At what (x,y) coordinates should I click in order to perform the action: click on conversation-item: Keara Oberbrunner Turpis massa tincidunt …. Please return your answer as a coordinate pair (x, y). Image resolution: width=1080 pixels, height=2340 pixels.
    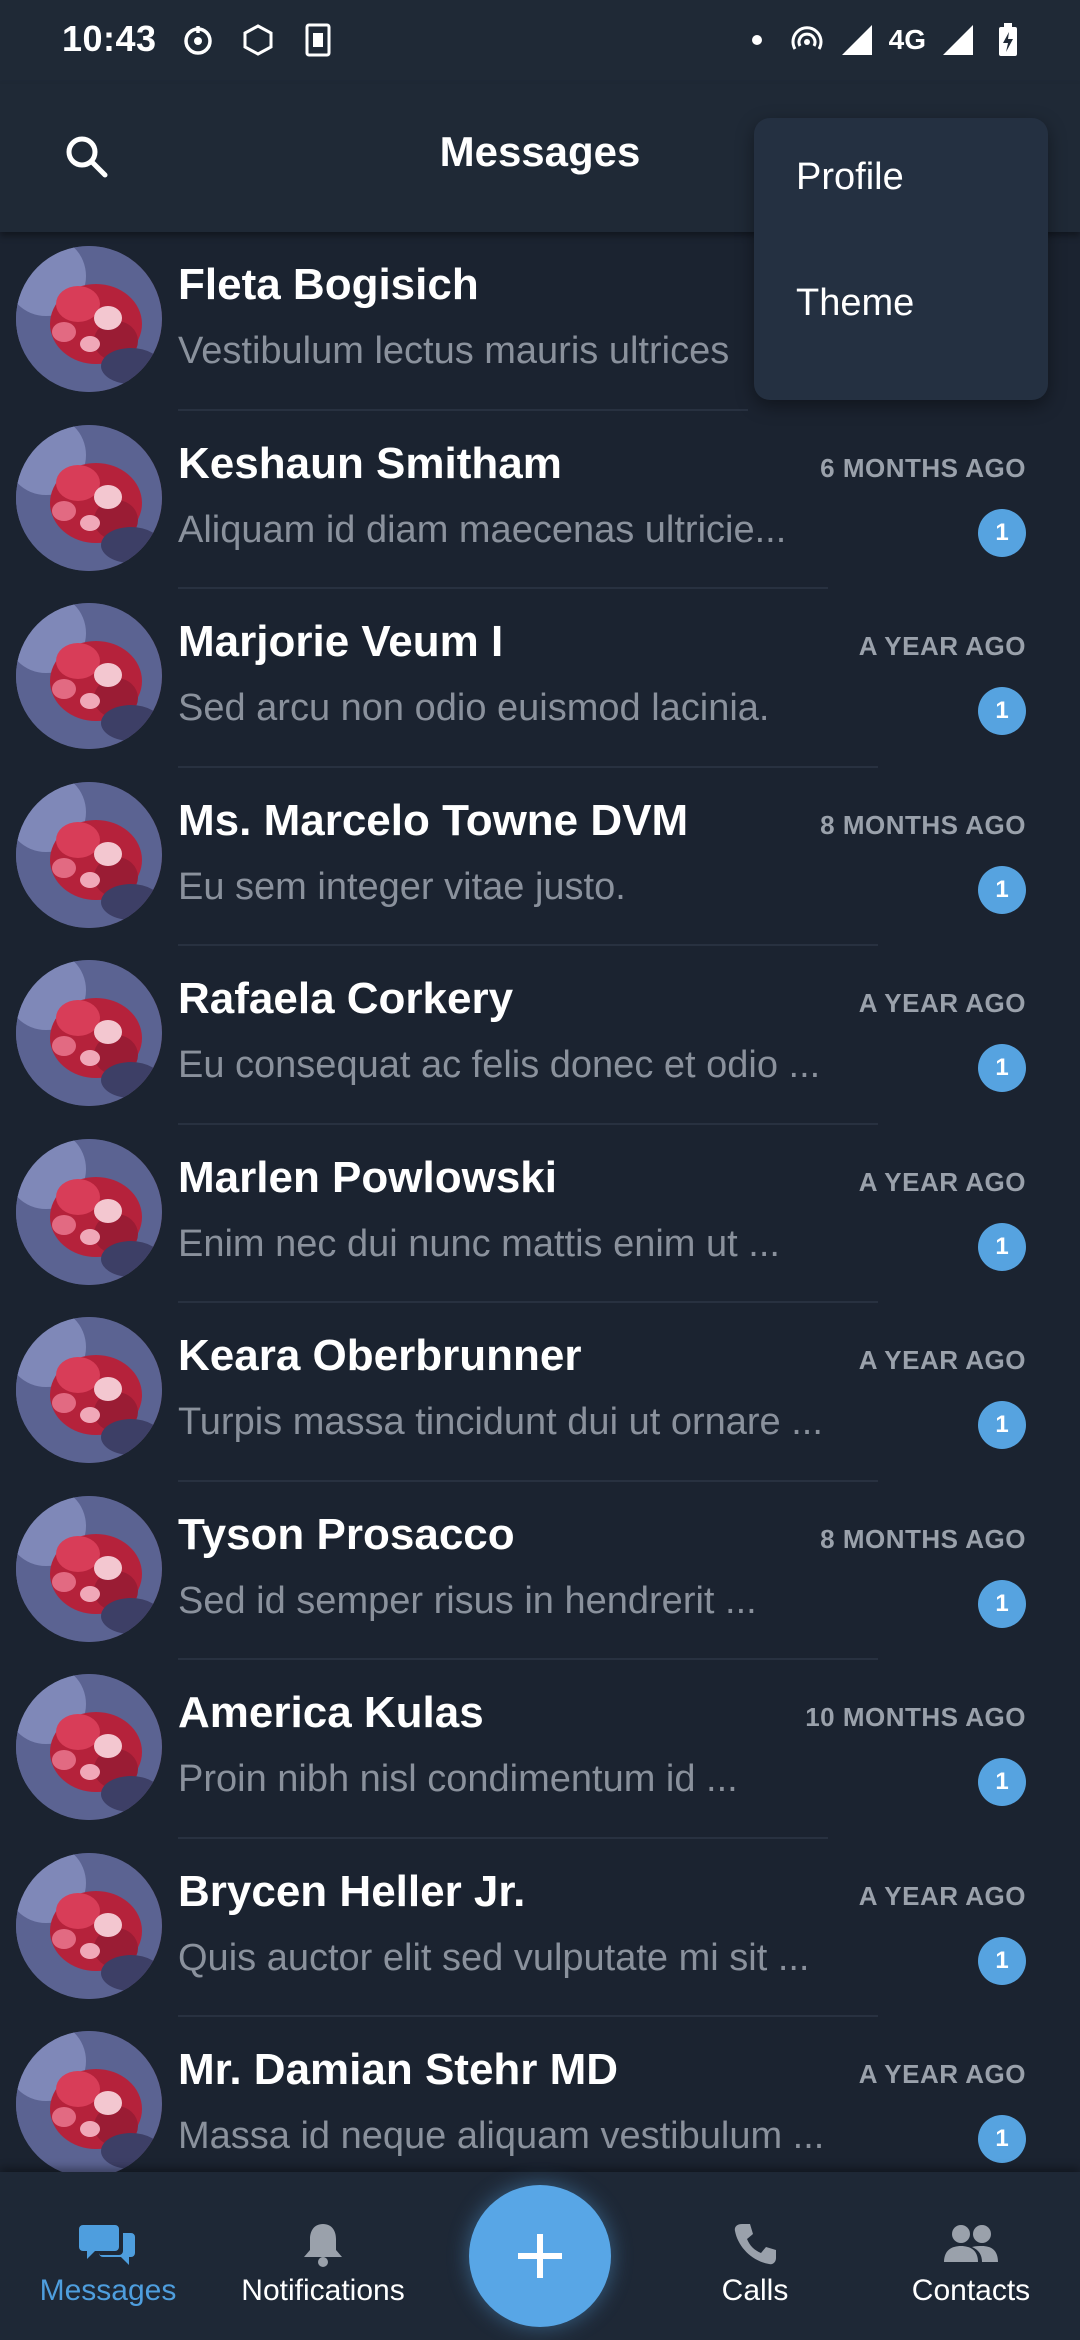
    Looking at the image, I should click on (540, 1392).